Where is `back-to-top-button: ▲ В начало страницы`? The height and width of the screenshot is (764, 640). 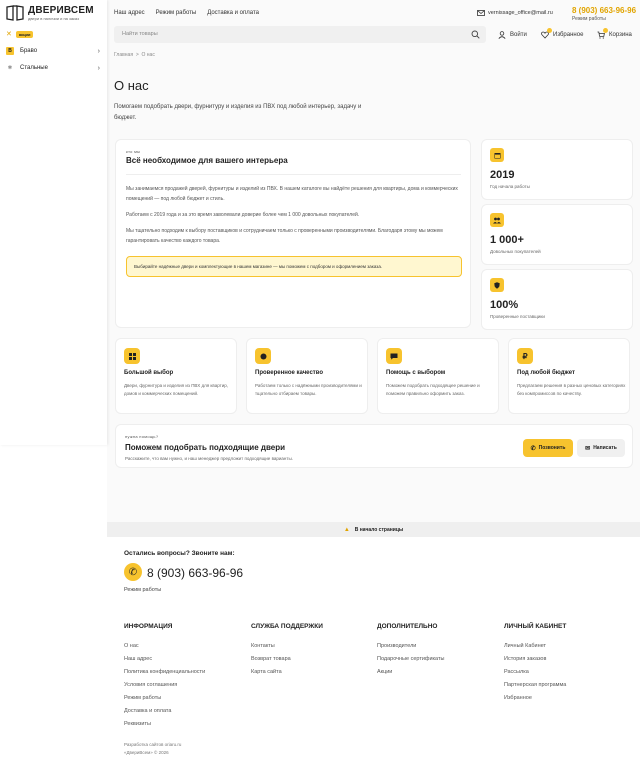 back-to-top-button: ▲ В начало страницы is located at coordinates (373, 529).